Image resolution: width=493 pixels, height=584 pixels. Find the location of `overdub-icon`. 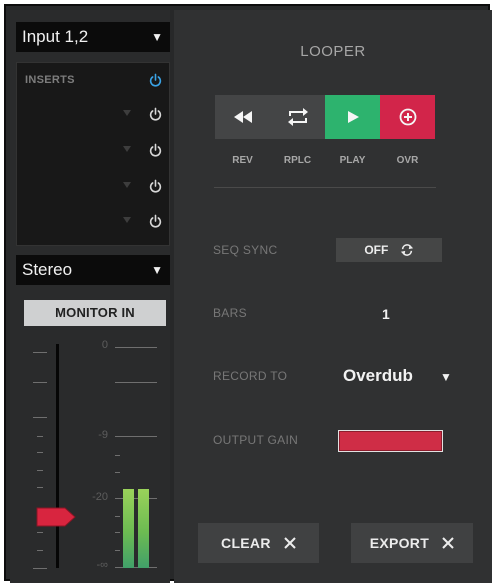

overdub-icon is located at coordinates (407, 117).